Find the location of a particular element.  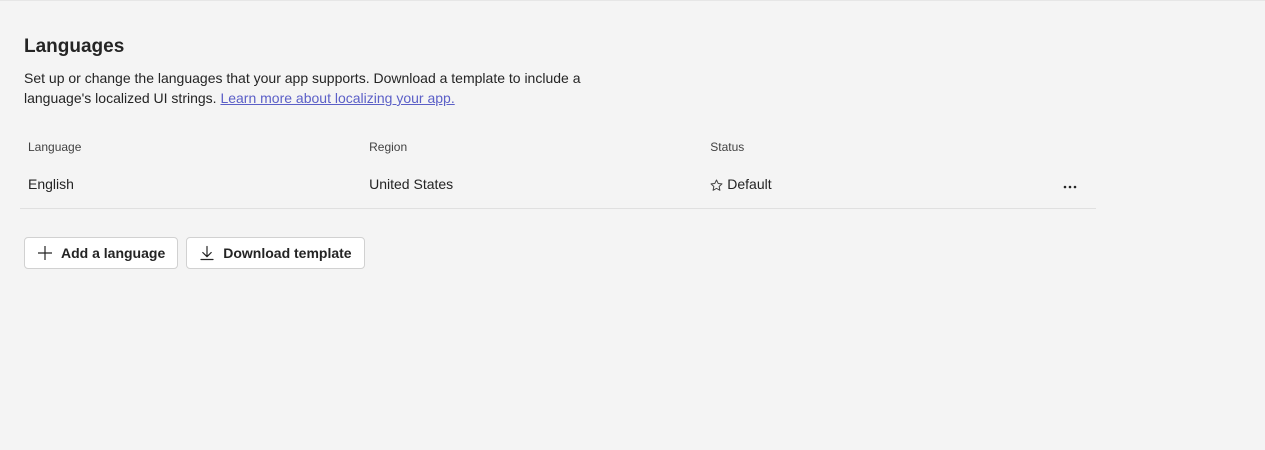

add-language-label: Add a language is located at coordinates (113, 253).